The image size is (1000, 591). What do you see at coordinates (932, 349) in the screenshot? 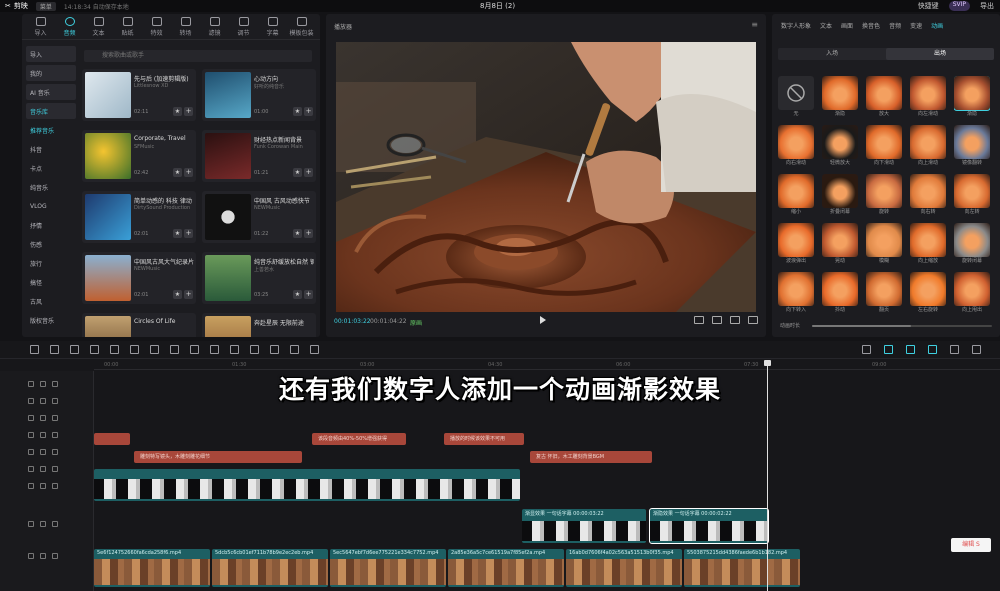
I see `preview-icon` at bounding box center [932, 349].